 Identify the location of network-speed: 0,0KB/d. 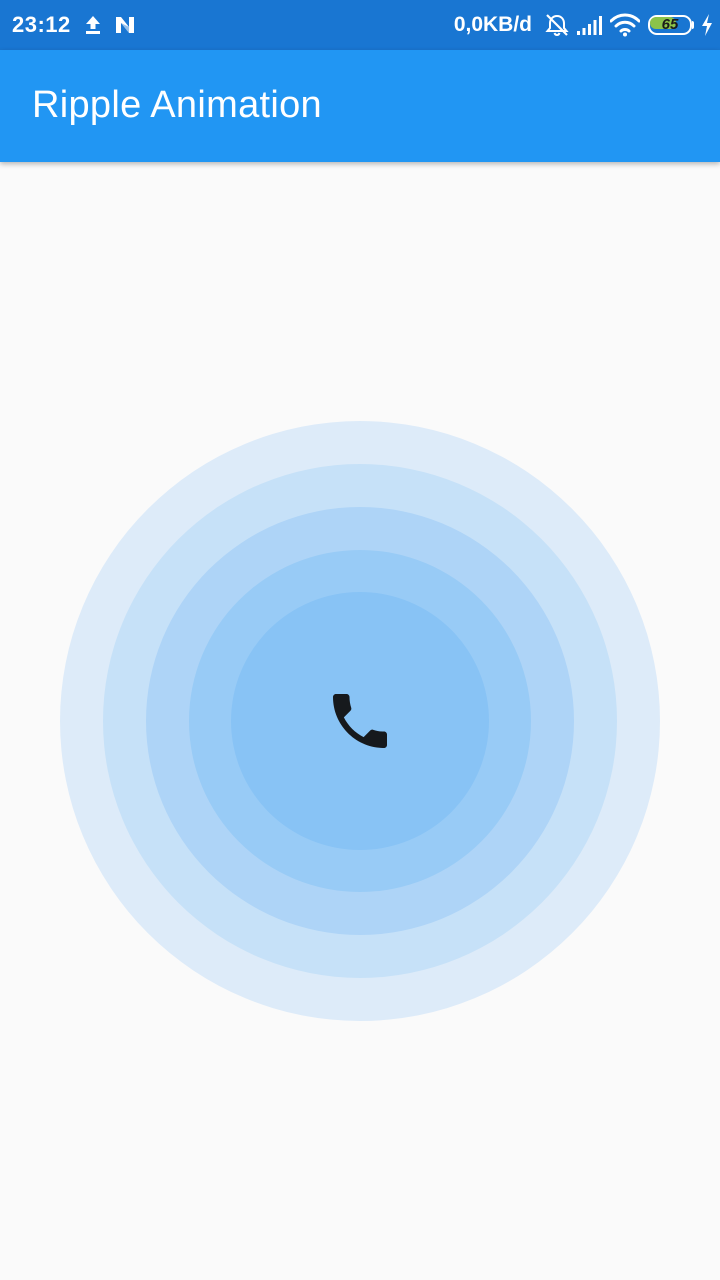
(492, 24).